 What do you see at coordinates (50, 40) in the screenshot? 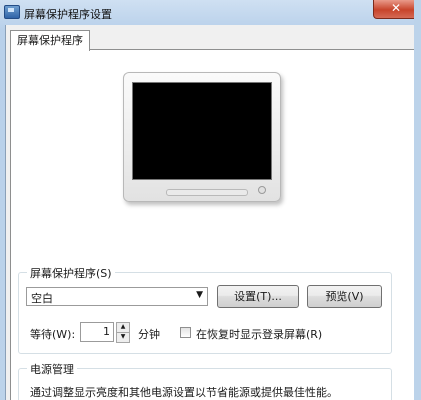
I see `tab-screensaver: 屏幕保护程序` at bounding box center [50, 40].